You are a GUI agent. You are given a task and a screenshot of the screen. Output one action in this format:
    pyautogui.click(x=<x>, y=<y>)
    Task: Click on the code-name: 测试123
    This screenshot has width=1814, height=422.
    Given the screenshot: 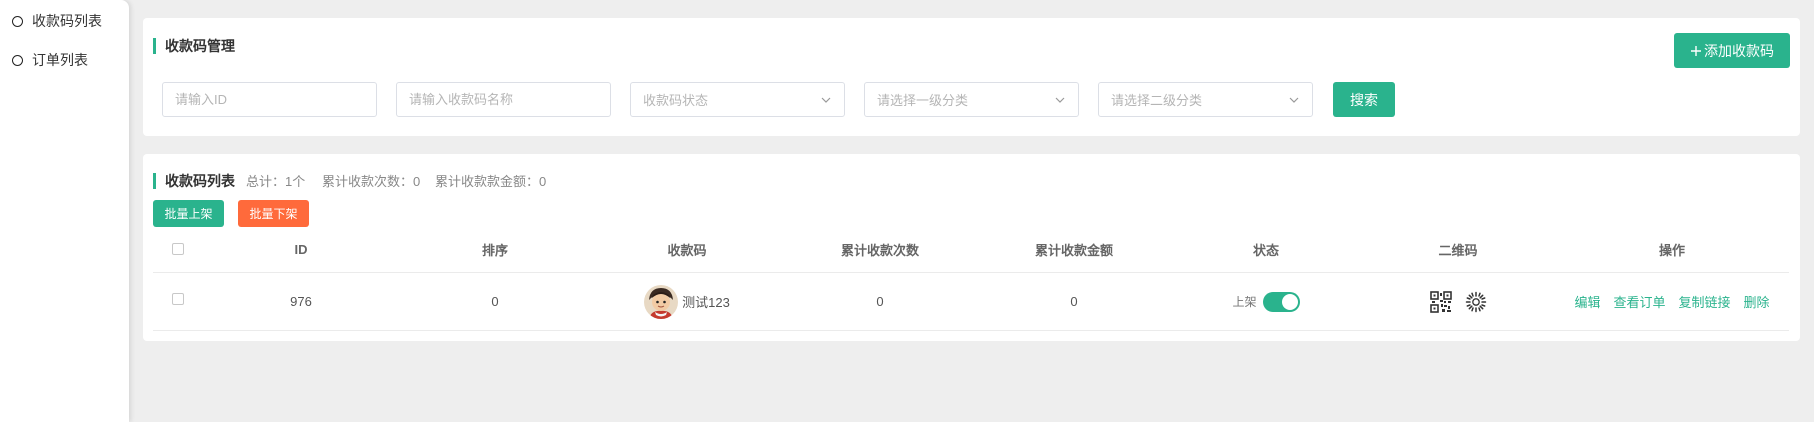 What is the action you would take?
    pyautogui.click(x=706, y=302)
    